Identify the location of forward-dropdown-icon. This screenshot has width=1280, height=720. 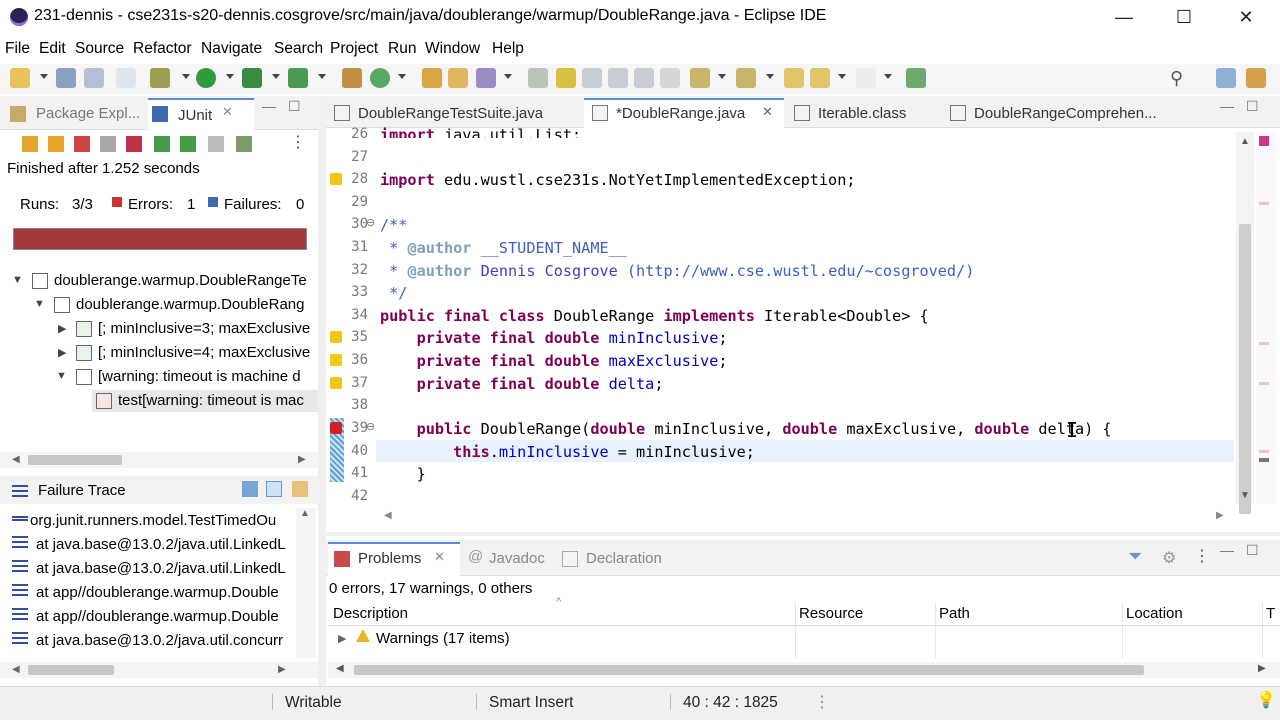
(888, 76).